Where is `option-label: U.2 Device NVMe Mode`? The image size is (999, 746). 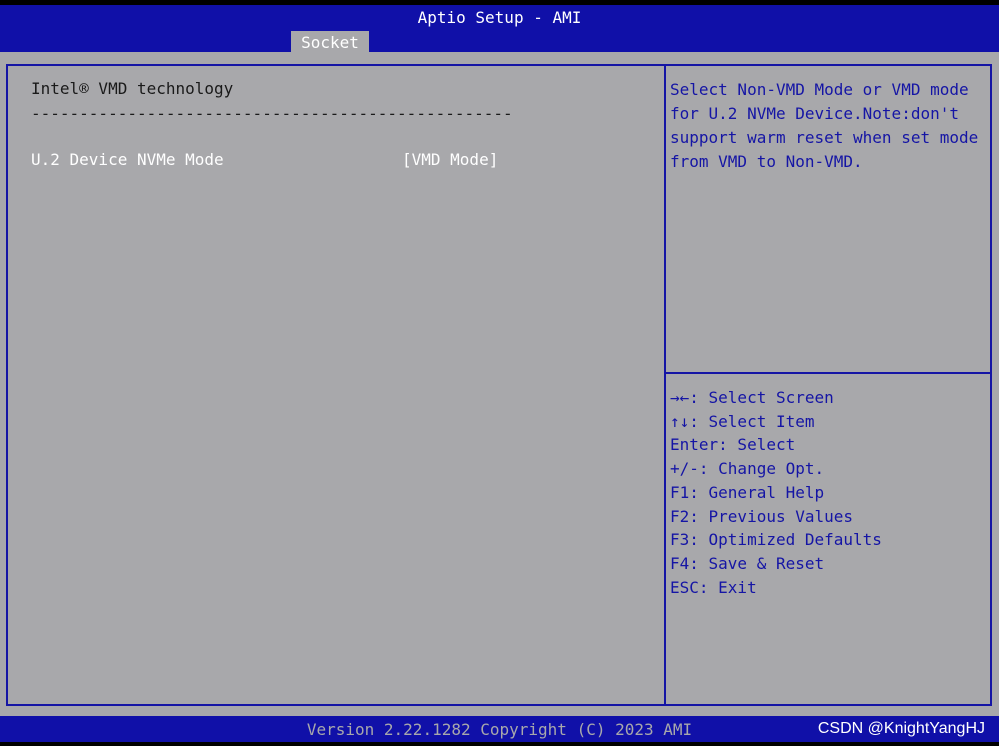 option-label: U.2 Device NVMe Mode is located at coordinates (127, 160).